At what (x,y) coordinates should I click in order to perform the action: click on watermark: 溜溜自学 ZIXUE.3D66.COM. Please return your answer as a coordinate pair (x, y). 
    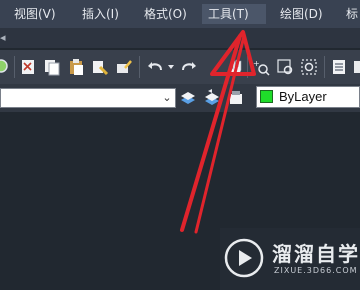
    Looking at the image, I should click on (290, 259).